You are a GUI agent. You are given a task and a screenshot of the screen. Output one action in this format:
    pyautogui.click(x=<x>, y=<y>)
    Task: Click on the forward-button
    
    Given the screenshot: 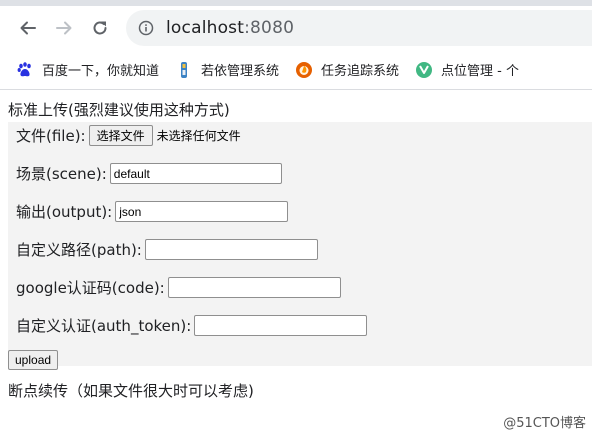 What is the action you would take?
    pyautogui.click(x=64, y=28)
    